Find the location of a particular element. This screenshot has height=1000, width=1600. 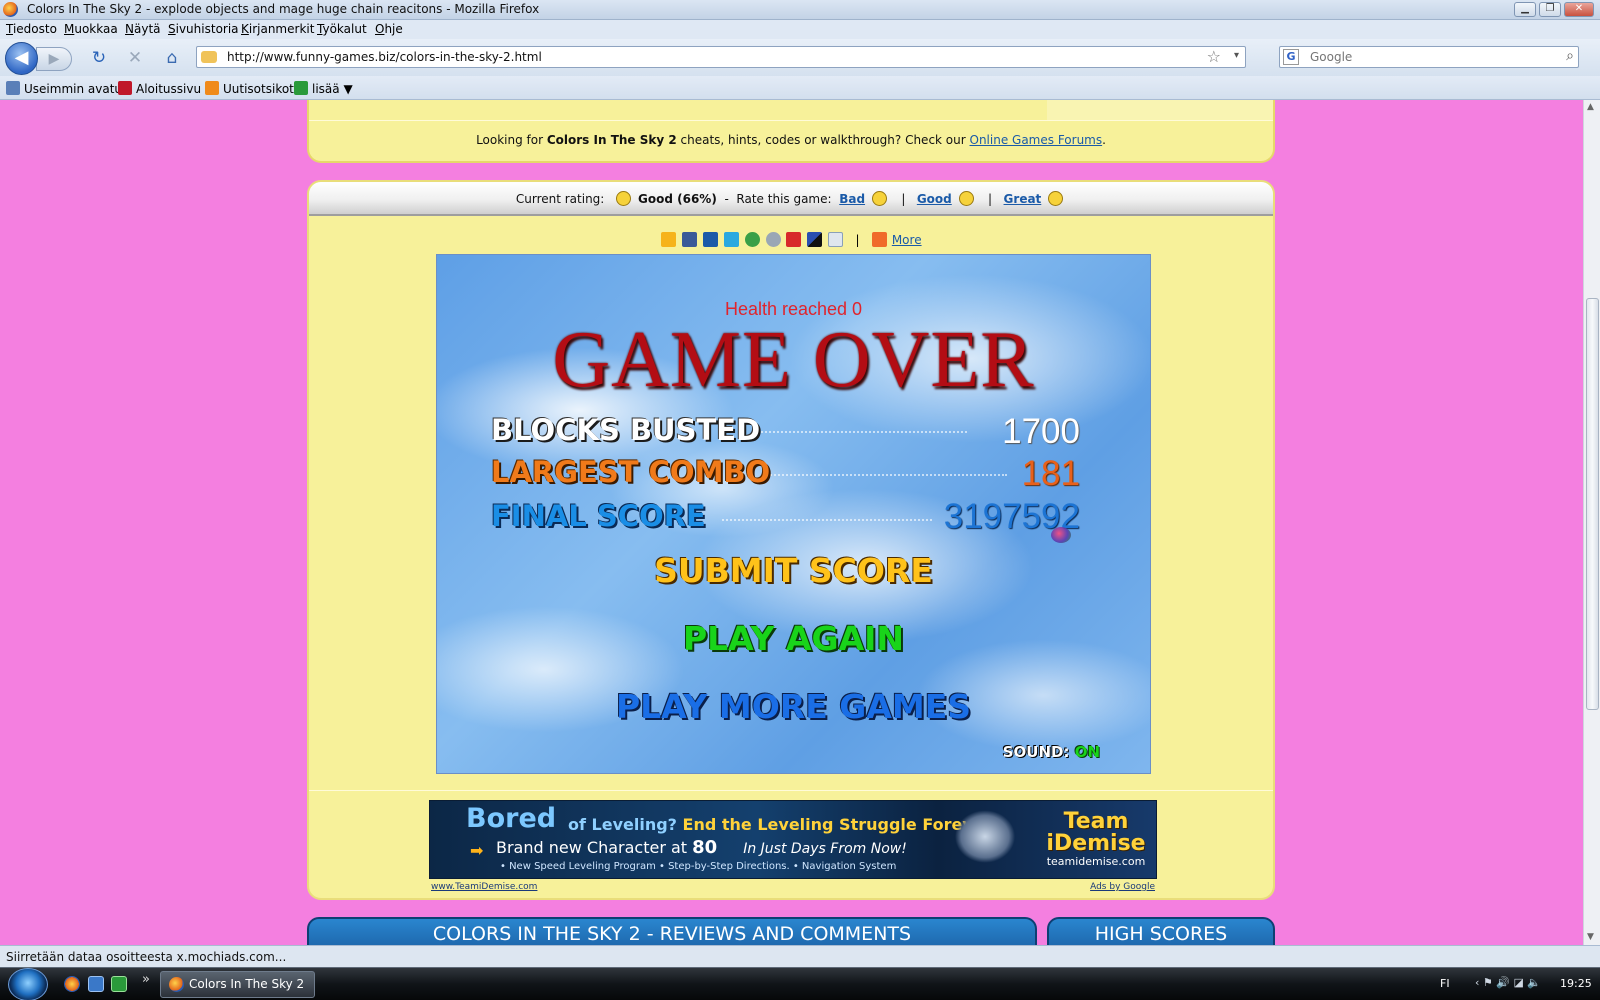

scroll-up-icon: ▲ is located at coordinates (1590, 107).